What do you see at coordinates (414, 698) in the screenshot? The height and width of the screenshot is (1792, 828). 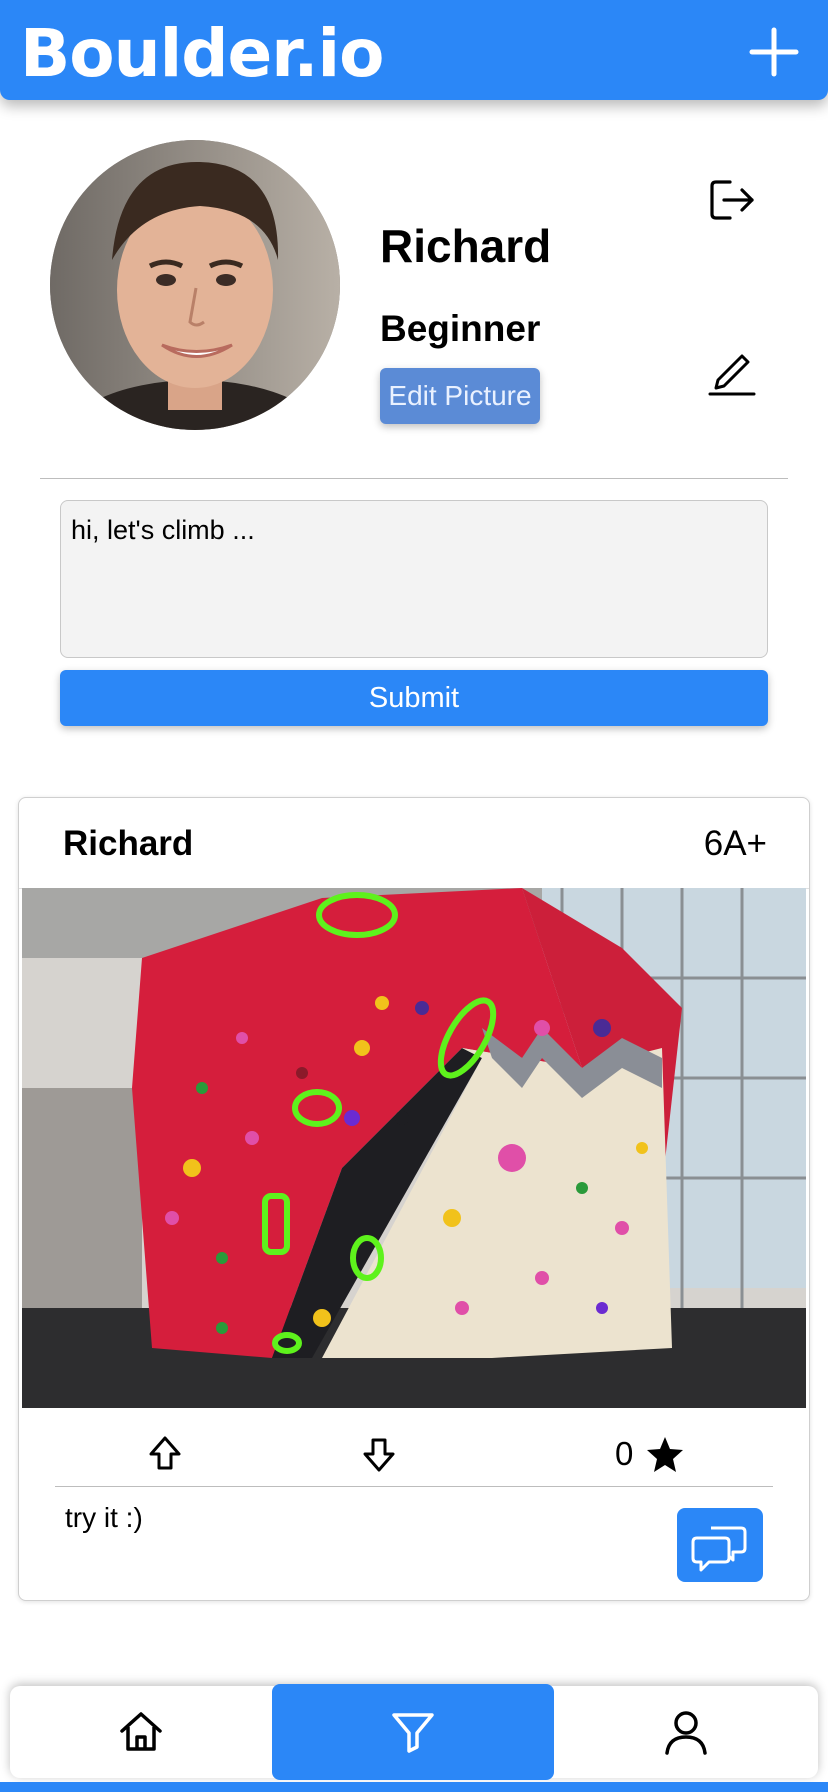 I see `submit-button: Submit` at bounding box center [414, 698].